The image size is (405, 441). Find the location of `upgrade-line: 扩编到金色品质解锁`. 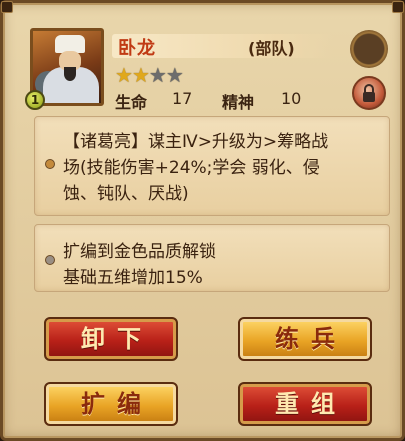

upgrade-line: 扩编到金色品质解锁 is located at coordinates (139, 252).